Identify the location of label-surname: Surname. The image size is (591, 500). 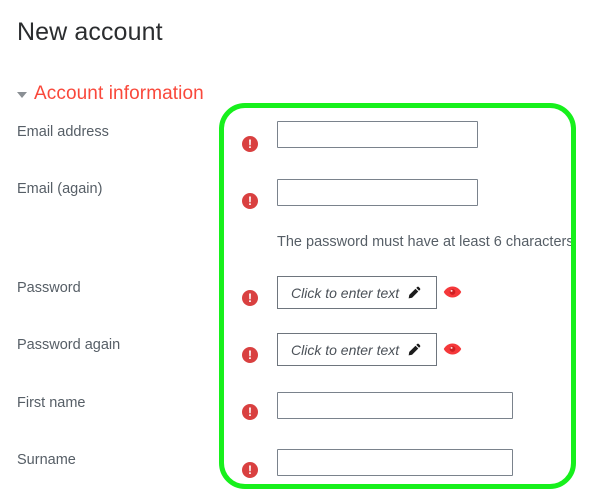
(46, 460).